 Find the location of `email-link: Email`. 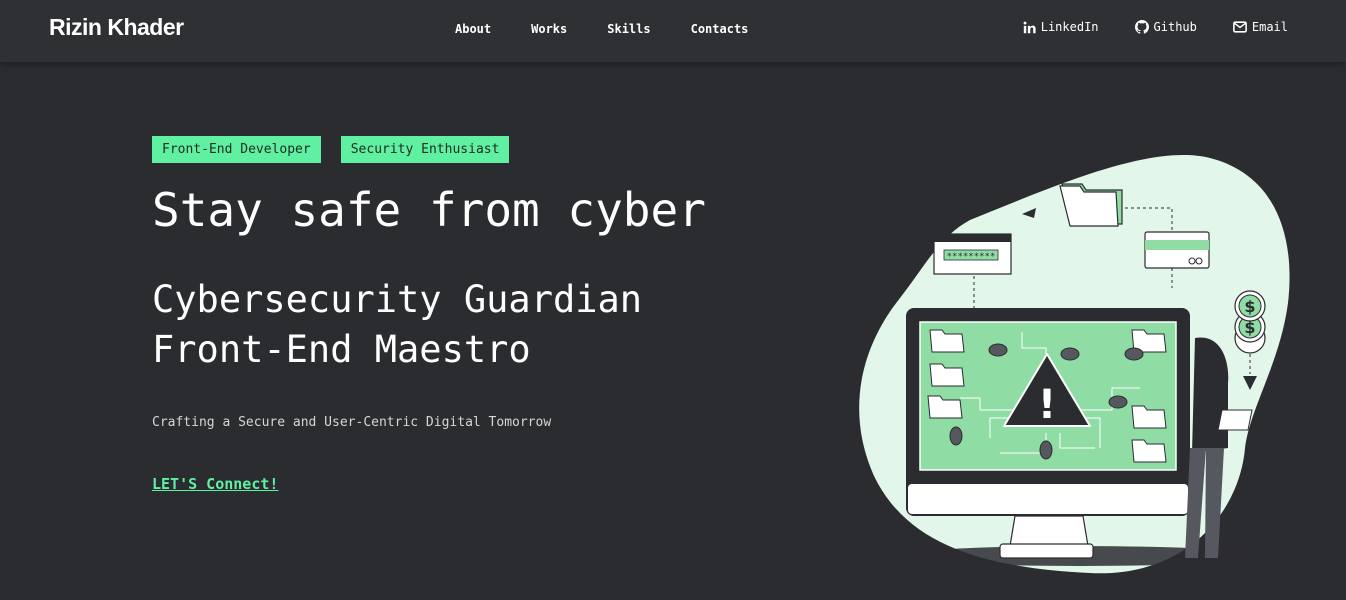

email-link: Email is located at coordinates (1260, 27).